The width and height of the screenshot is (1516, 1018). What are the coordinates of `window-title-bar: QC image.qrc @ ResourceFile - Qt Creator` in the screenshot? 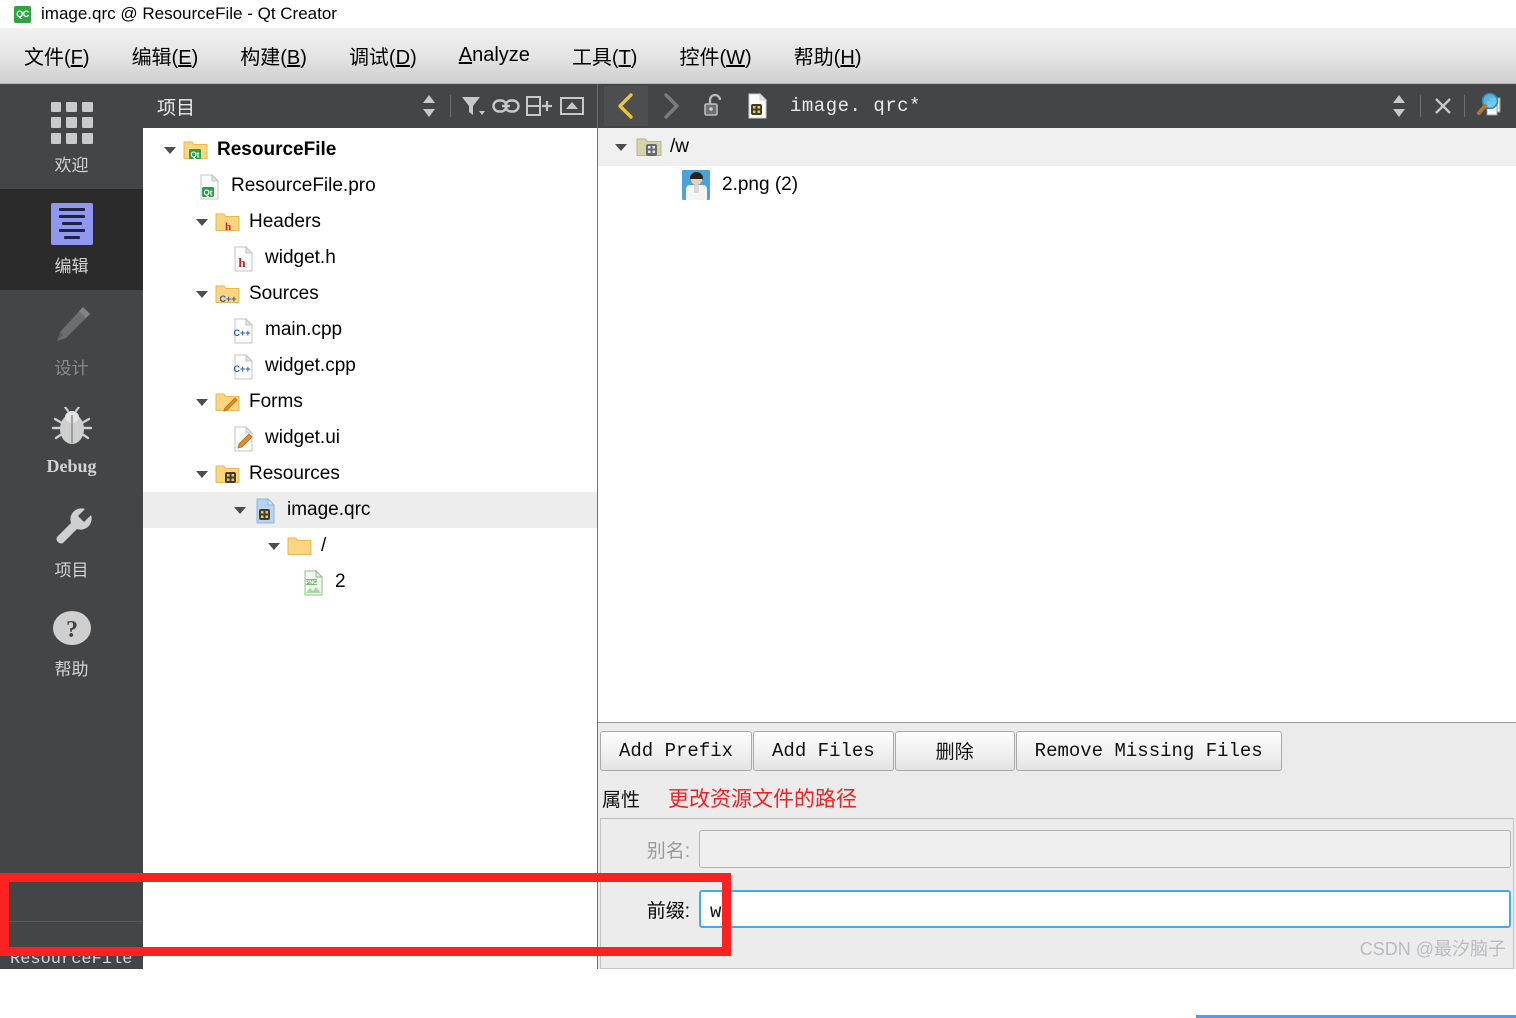 It's located at (758, 14).